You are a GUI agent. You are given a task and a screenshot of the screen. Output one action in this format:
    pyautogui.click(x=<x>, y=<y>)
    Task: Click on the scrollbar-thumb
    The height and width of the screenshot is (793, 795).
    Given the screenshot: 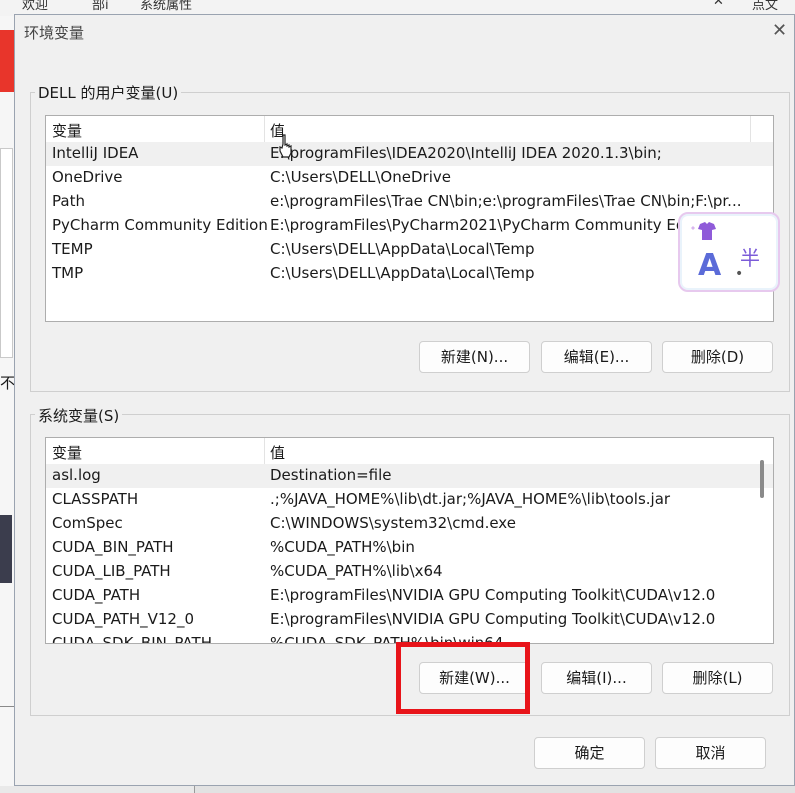 What is the action you would take?
    pyautogui.click(x=762, y=479)
    